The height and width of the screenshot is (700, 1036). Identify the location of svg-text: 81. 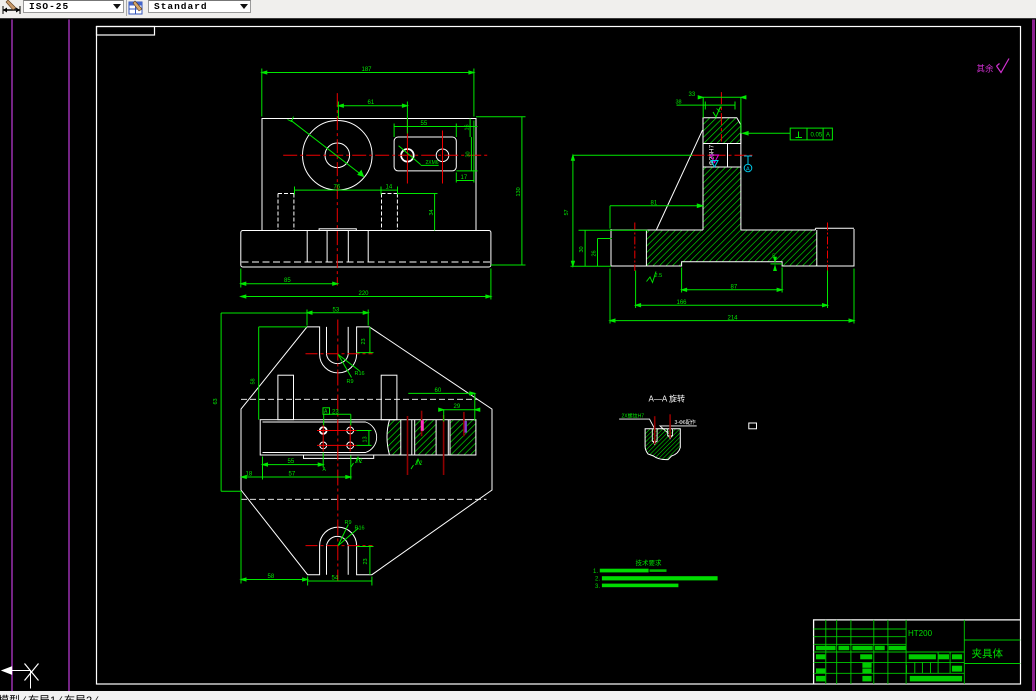
(654, 203).